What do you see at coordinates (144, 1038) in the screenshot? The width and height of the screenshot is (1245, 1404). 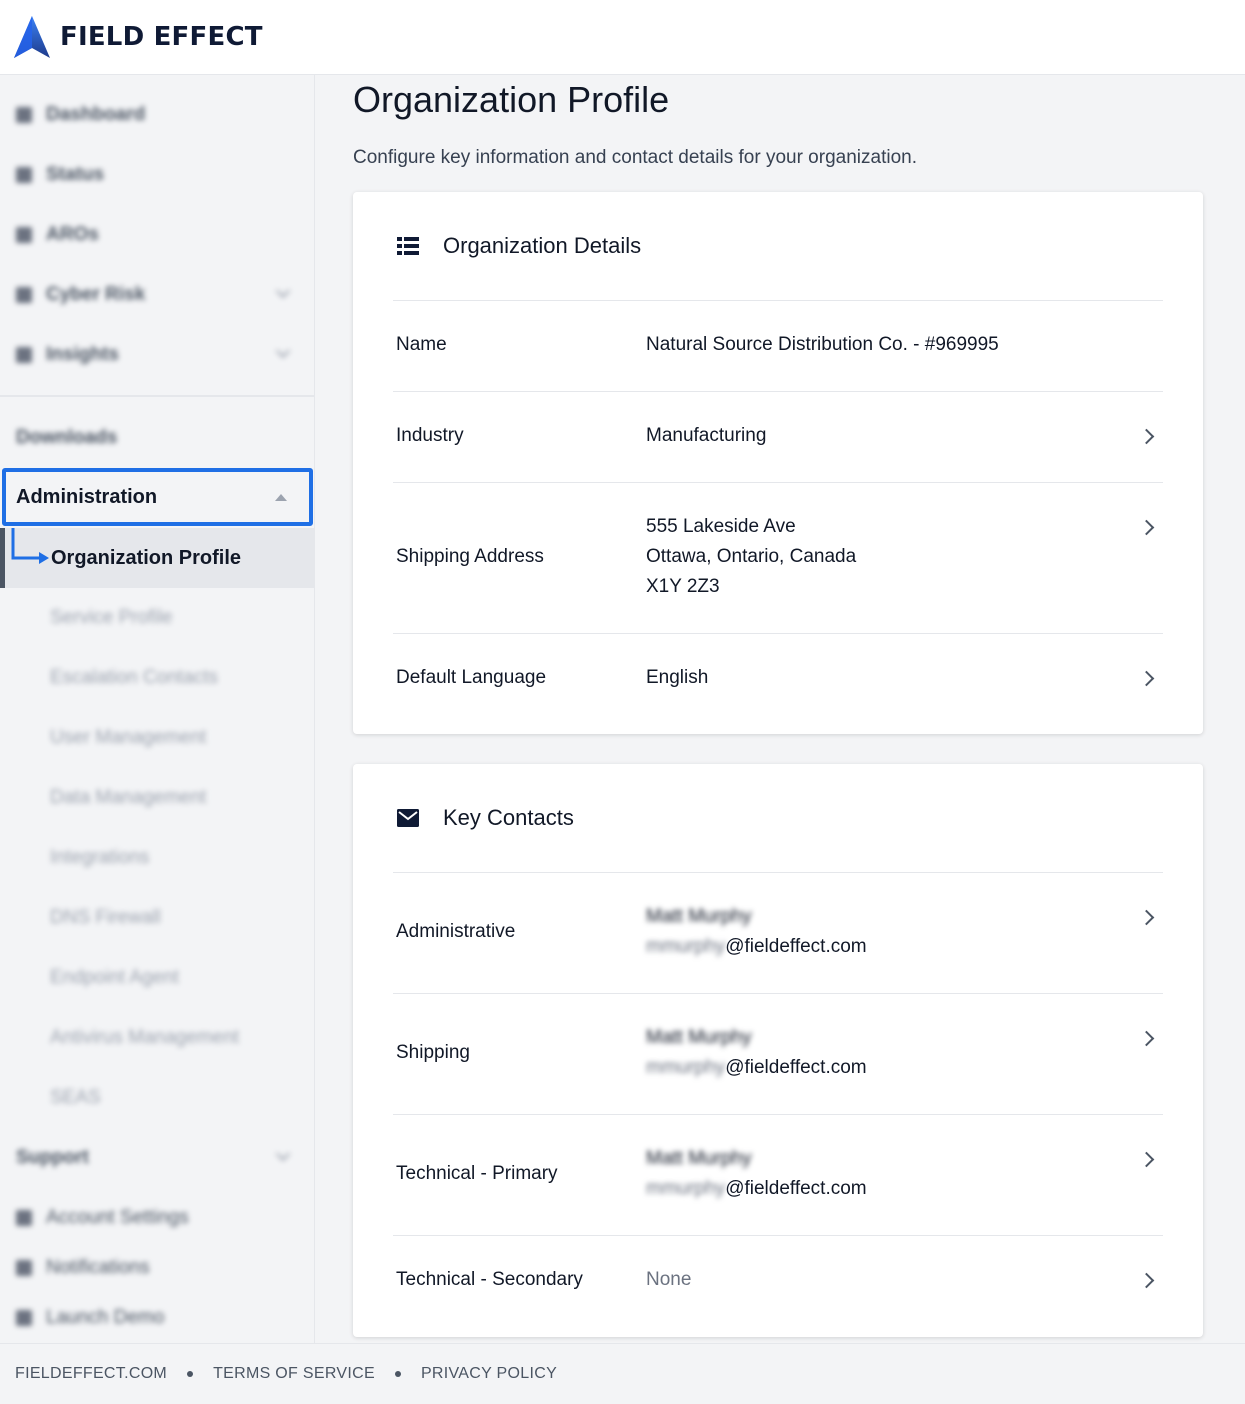 I see `sidebar-item-antivirus-management: Antivirus Management` at bounding box center [144, 1038].